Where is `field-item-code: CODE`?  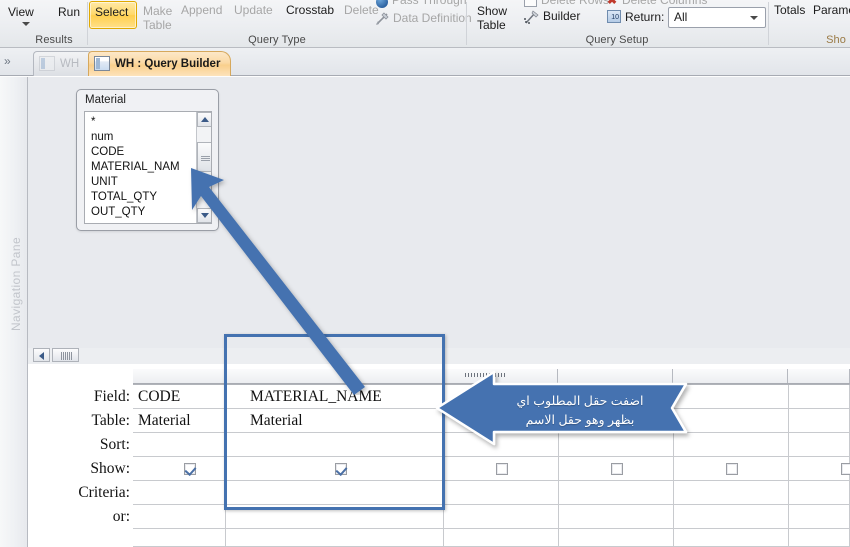 field-item-code: CODE is located at coordinates (107, 152).